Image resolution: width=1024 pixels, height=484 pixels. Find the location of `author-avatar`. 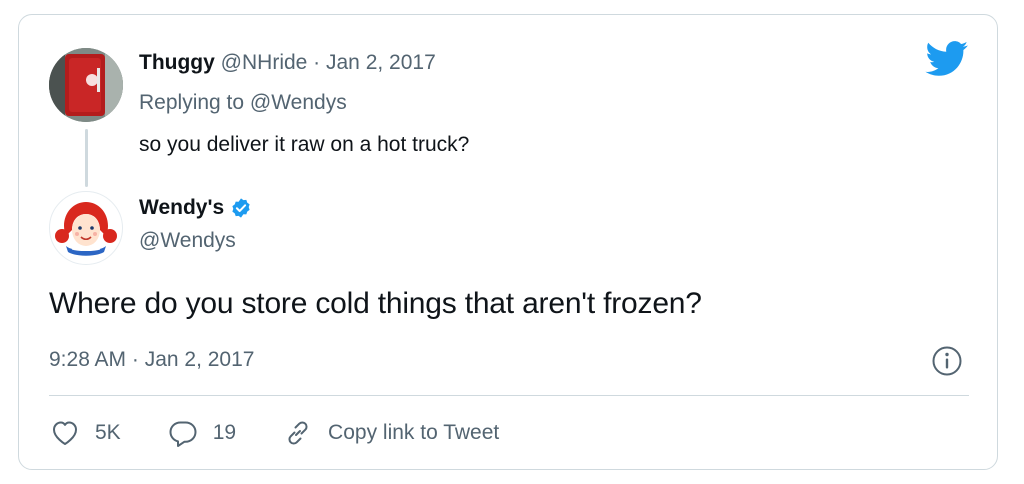

author-avatar is located at coordinates (86, 228).